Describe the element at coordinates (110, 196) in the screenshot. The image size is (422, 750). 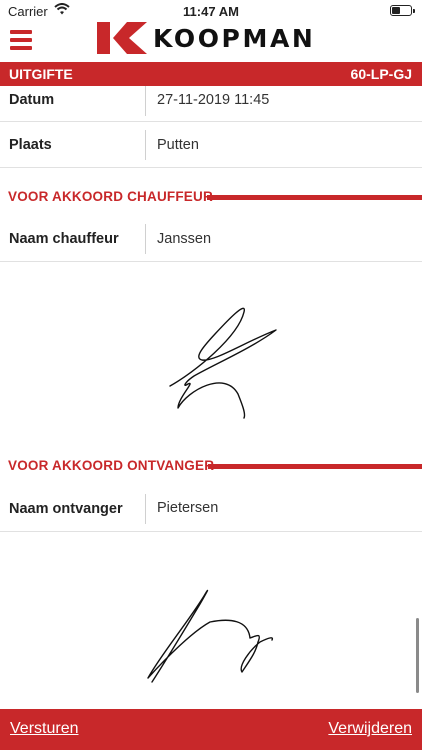
I see `section-chauffeur-title: VOOR AKKOORD CHAUFFEUR` at that location.